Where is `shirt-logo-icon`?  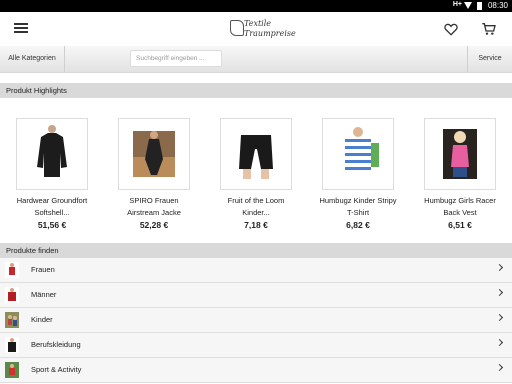 shirt-logo-icon is located at coordinates (237, 28).